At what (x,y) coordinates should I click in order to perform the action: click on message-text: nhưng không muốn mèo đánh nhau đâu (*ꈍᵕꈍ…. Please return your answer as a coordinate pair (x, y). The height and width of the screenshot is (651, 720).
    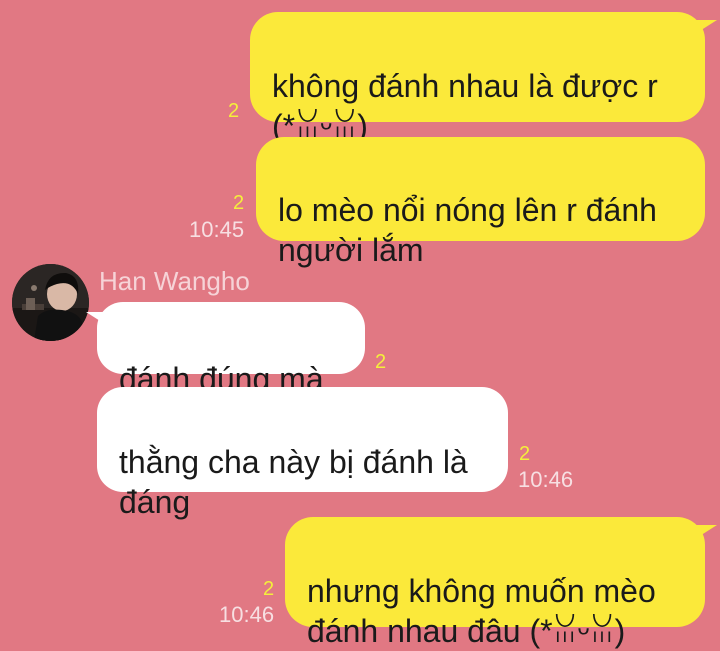
    Looking at the image, I should click on (481, 611).